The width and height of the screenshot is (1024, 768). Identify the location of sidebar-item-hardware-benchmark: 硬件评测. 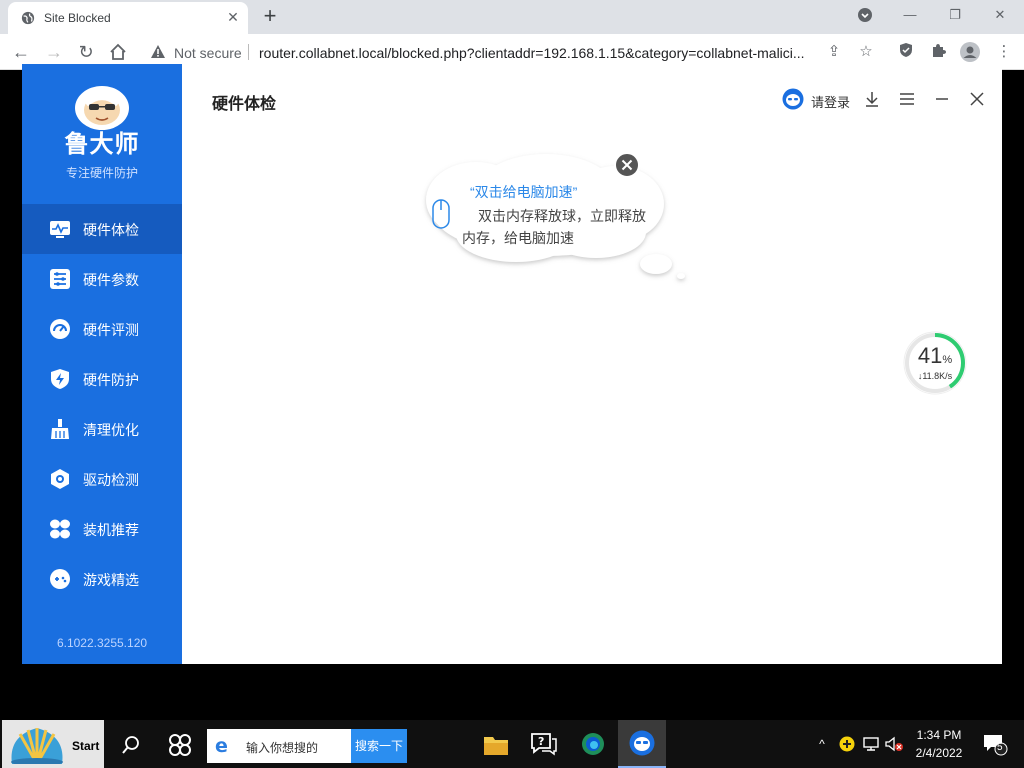
(102, 329).